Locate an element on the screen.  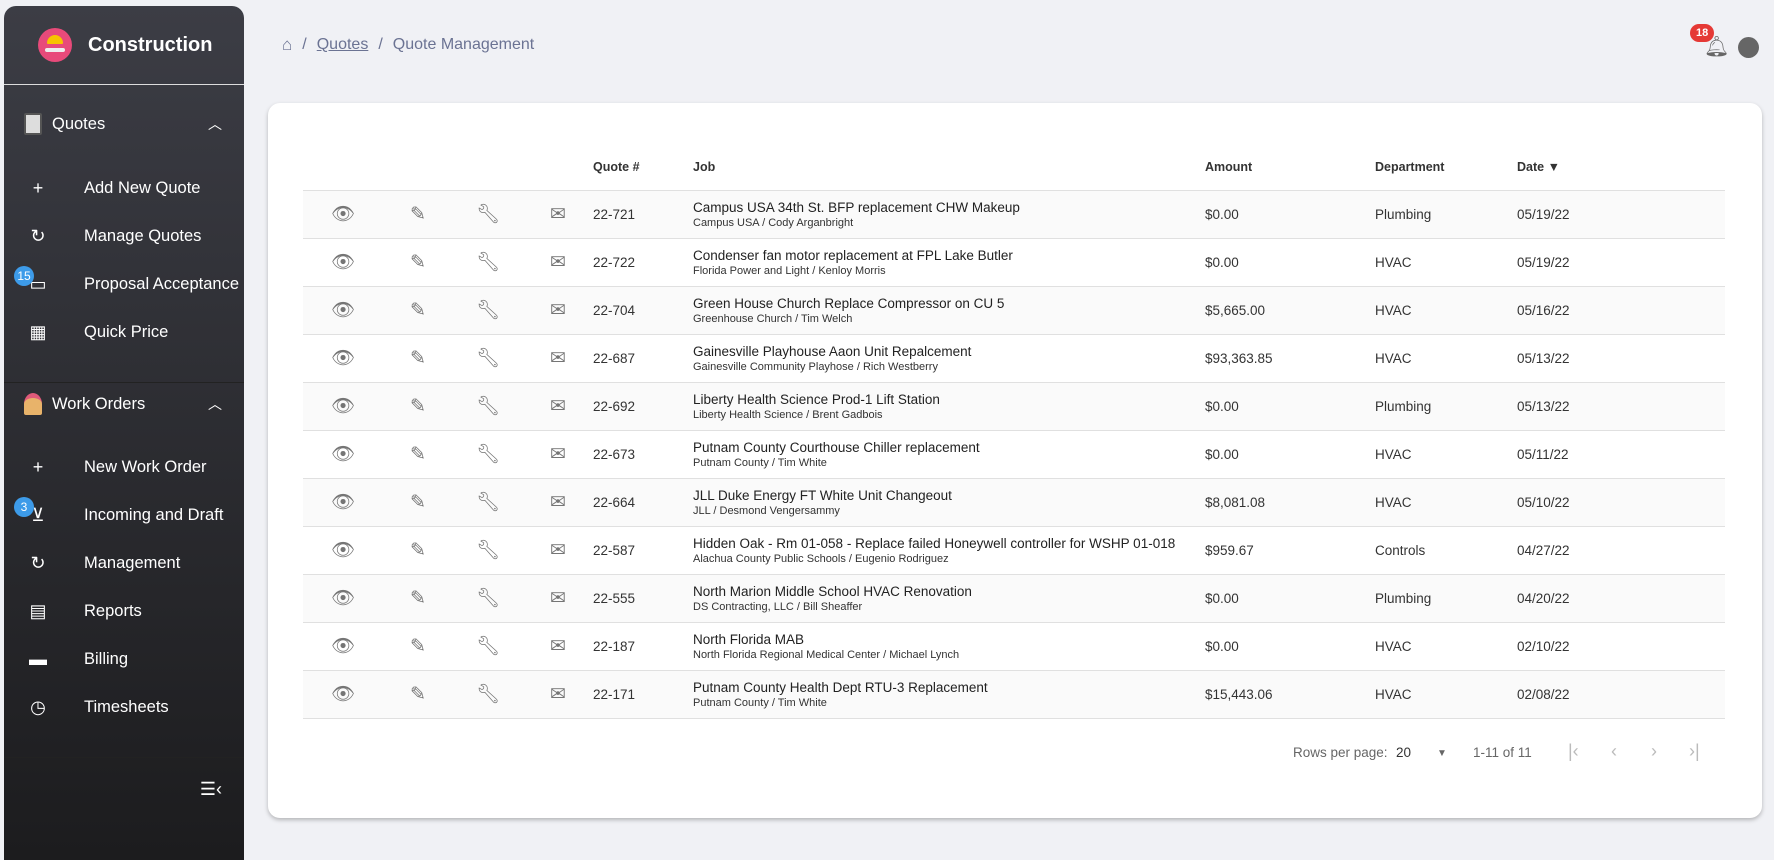
last-page-icon: ›| is located at coordinates (1694, 751).